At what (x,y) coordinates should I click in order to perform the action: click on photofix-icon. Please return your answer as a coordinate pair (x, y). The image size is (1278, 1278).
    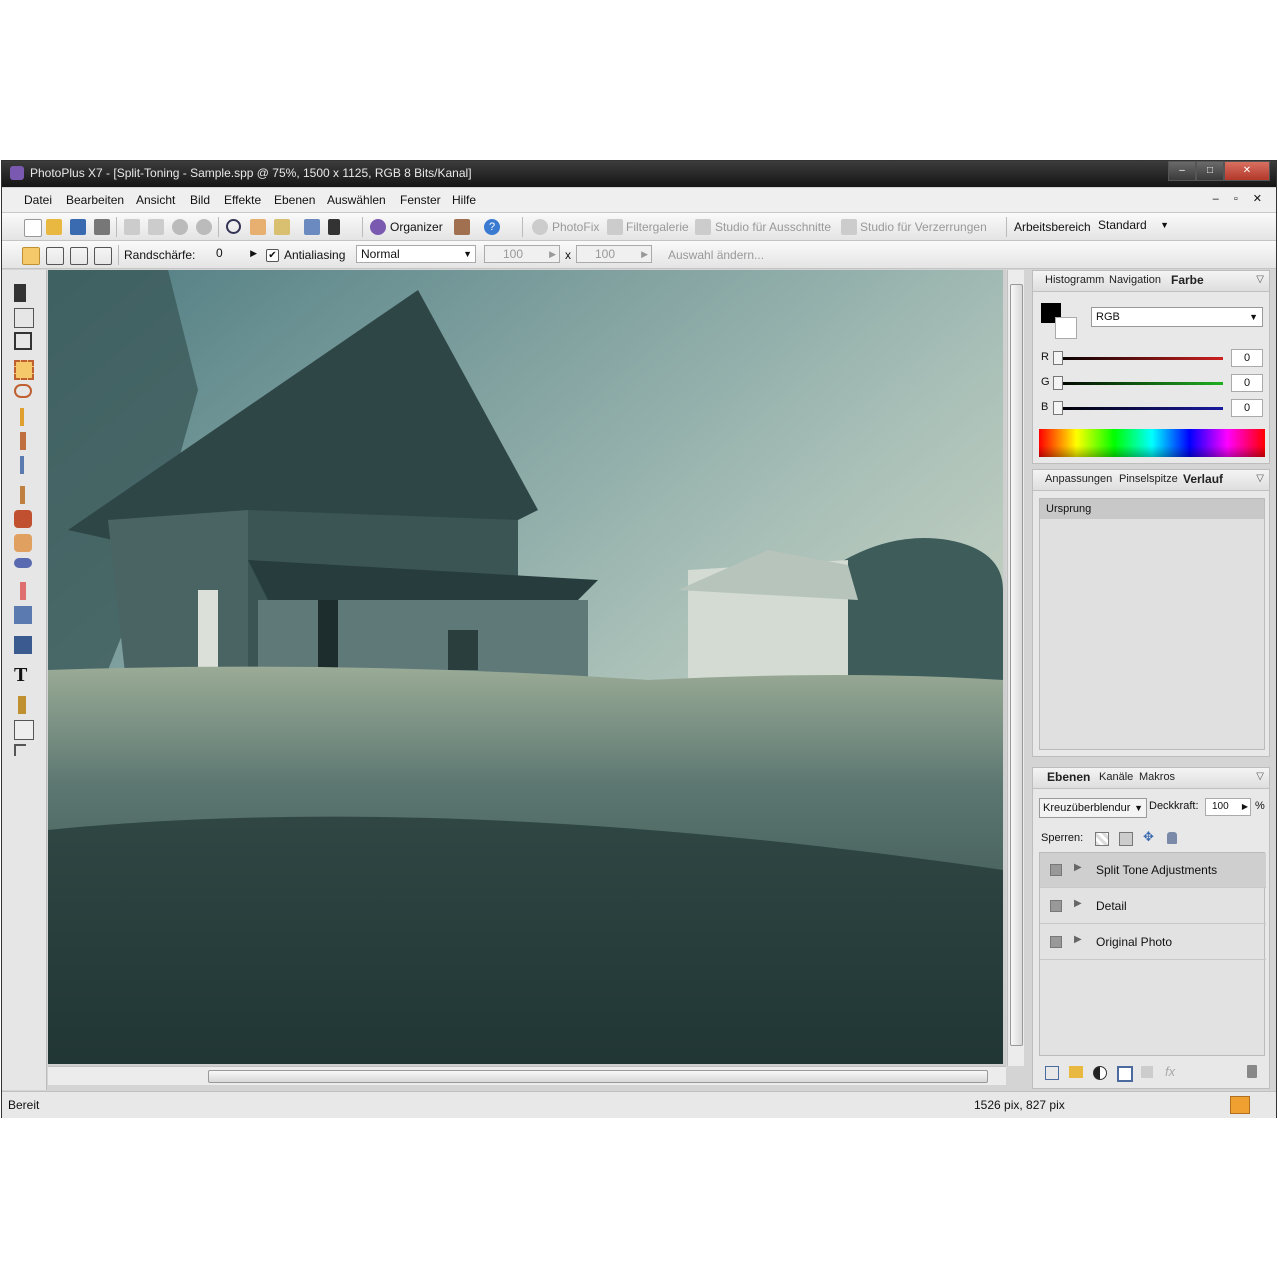
    Looking at the image, I should click on (540, 227).